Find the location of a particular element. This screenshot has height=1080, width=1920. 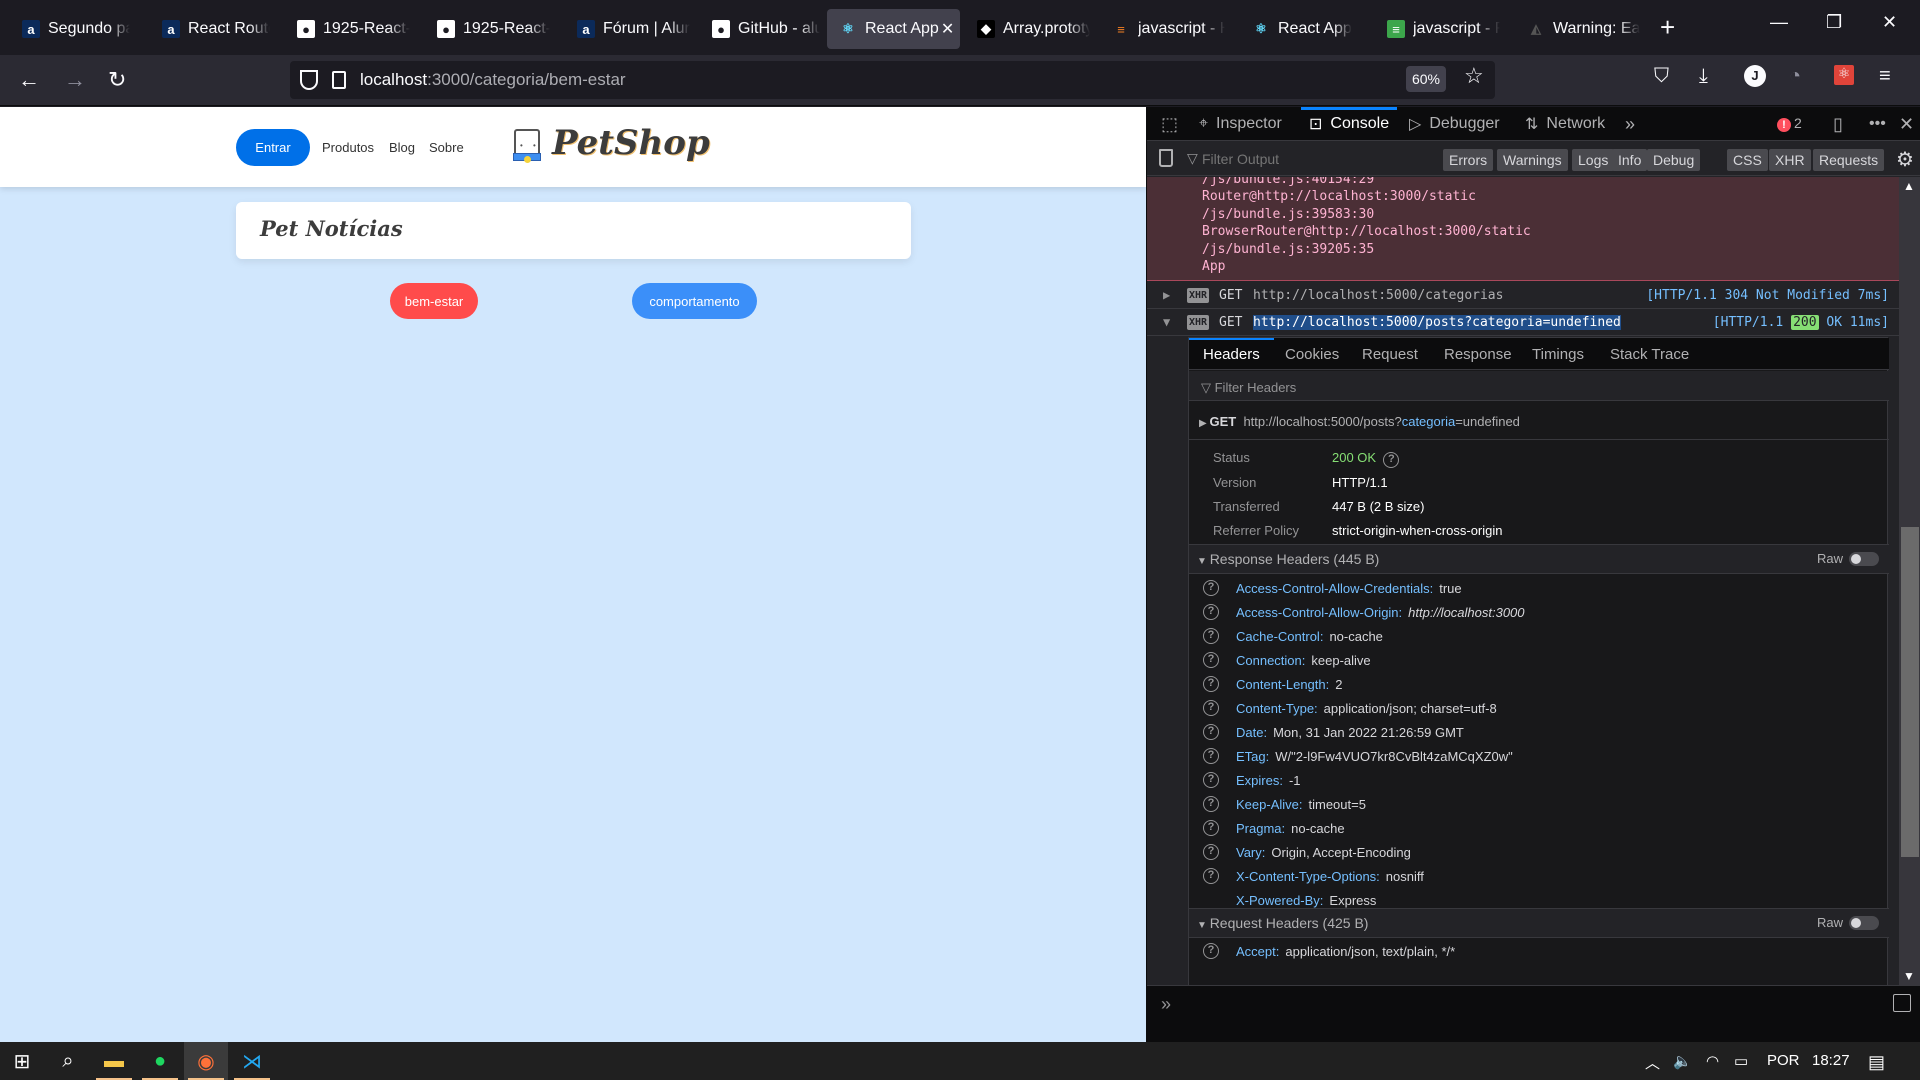

filter-css-button: CSS is located at coordinates (1747, 160).